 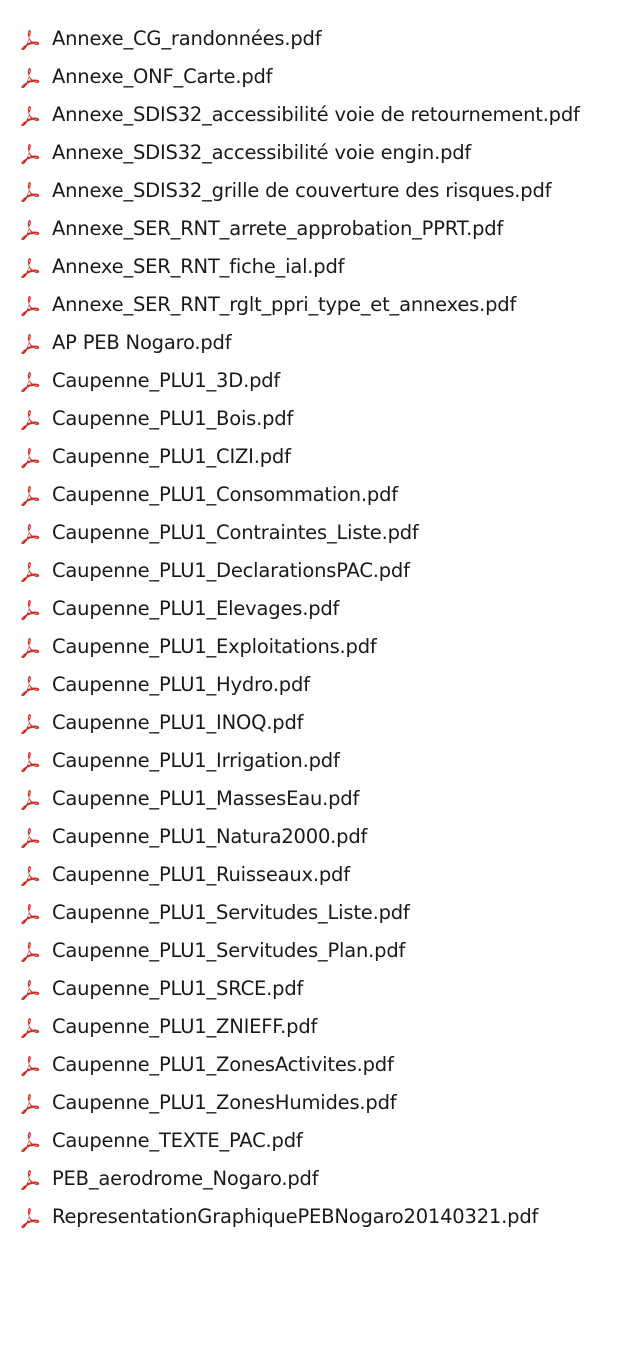 I want to click on file-row: Caupenne_PLU1_Ruisseaux.pdf, so click(x=312, y=875).